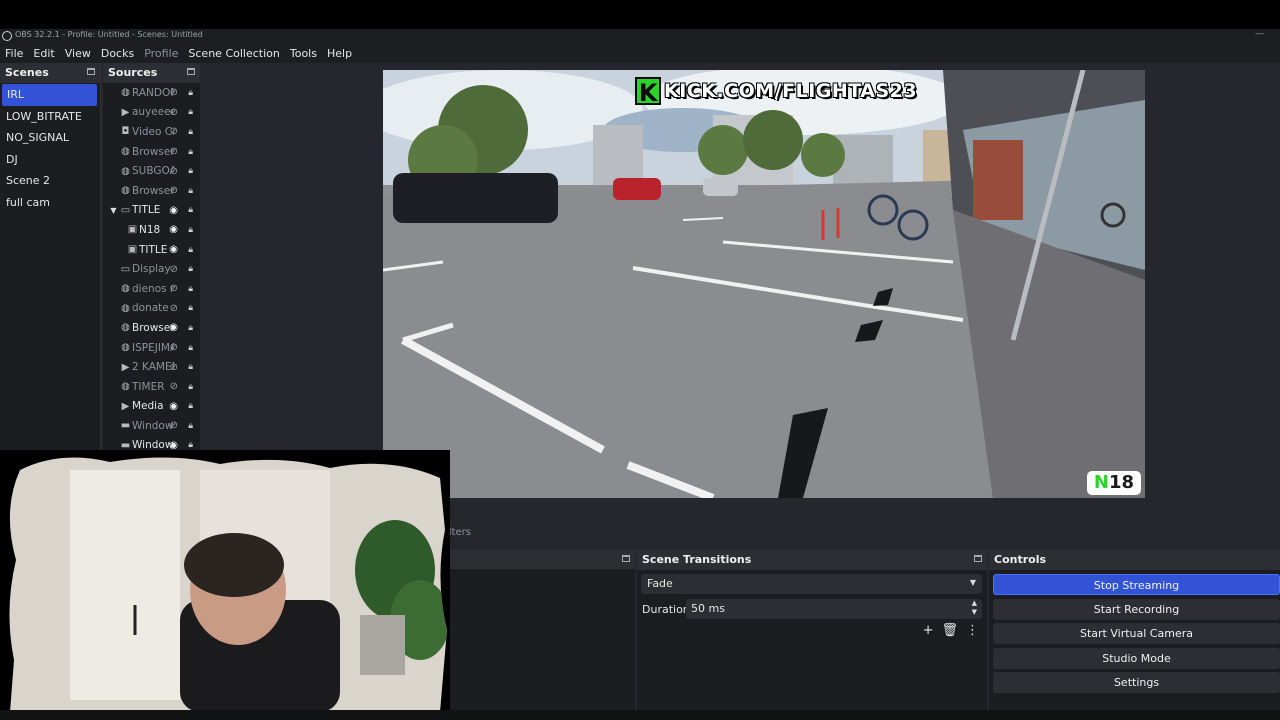  I want to click on source-item: ◍ ISPEJIMA ⊘ 🔒︎, so click(151, 348).